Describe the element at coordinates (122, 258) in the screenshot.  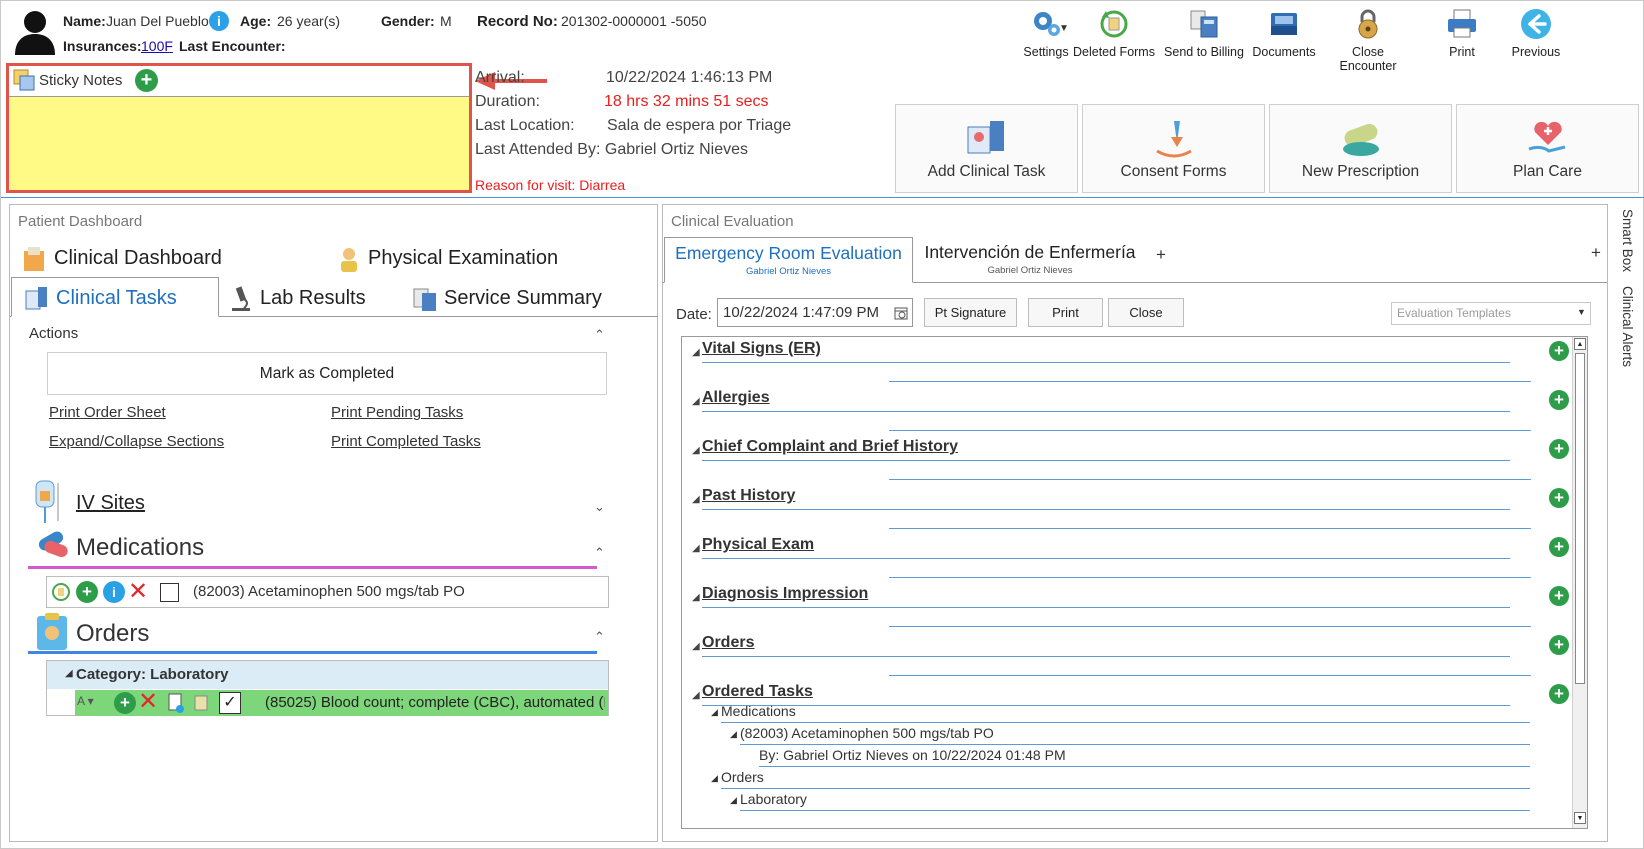
I see `tab-clinical-dashboard: Clinical Dashboard` at that location.